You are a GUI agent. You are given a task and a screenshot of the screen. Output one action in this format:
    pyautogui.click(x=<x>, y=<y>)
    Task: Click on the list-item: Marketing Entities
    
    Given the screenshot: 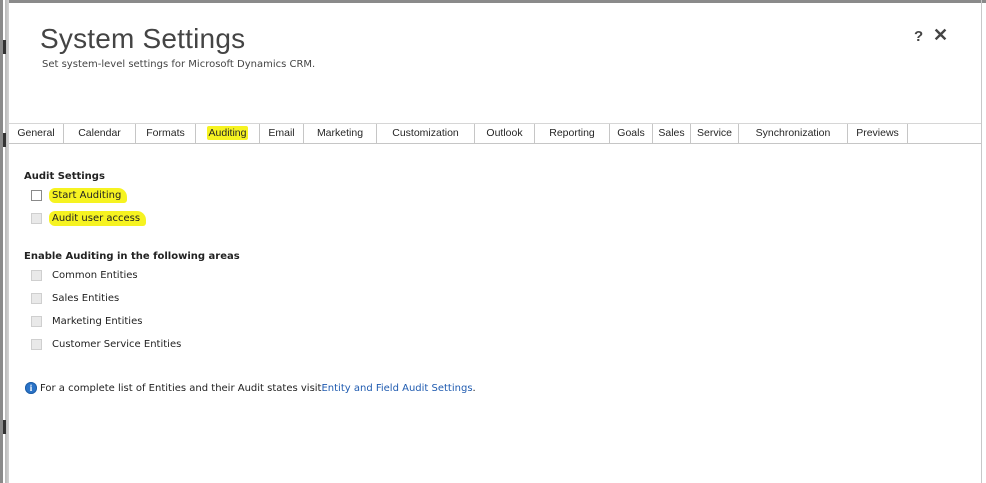 What is the action you would take?
    pyautogui.click(x=132, y=321)
    